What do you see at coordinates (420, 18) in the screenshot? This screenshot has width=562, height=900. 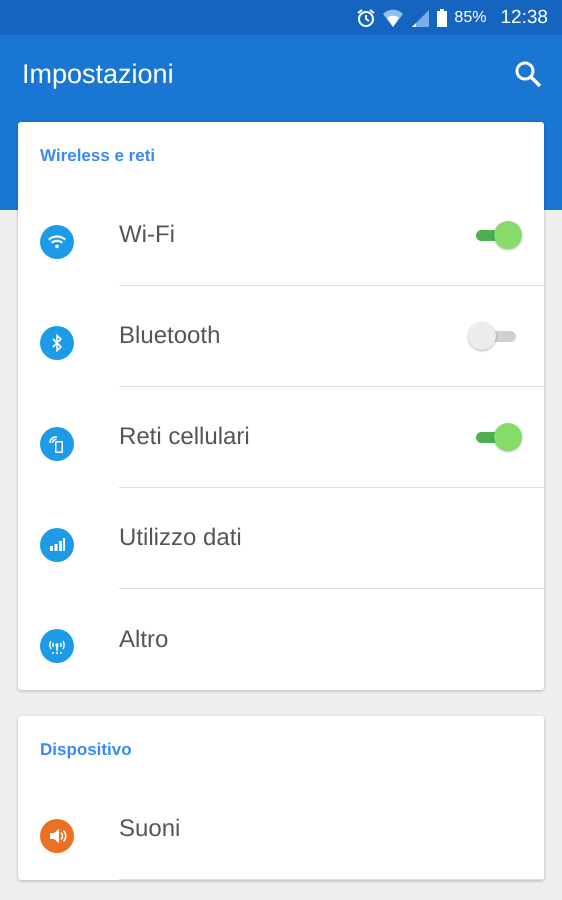 I see `cell-signal-icon` at bounding box center [420, 18].